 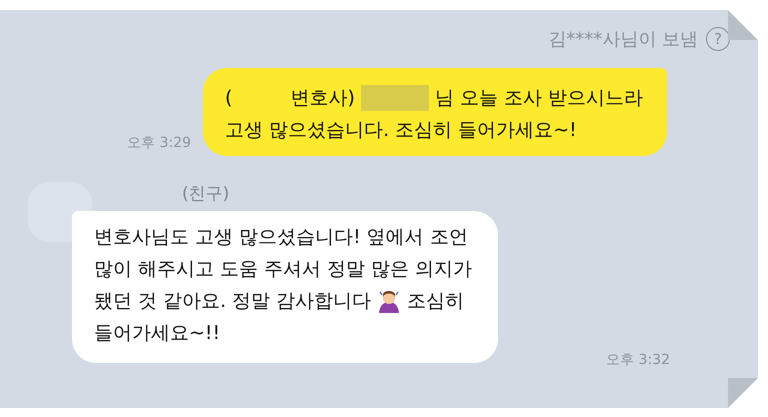 I want to click on message-text: 고생 많으셨습니다. 조심히 들어가세요~!, so click(x=401, y=130).